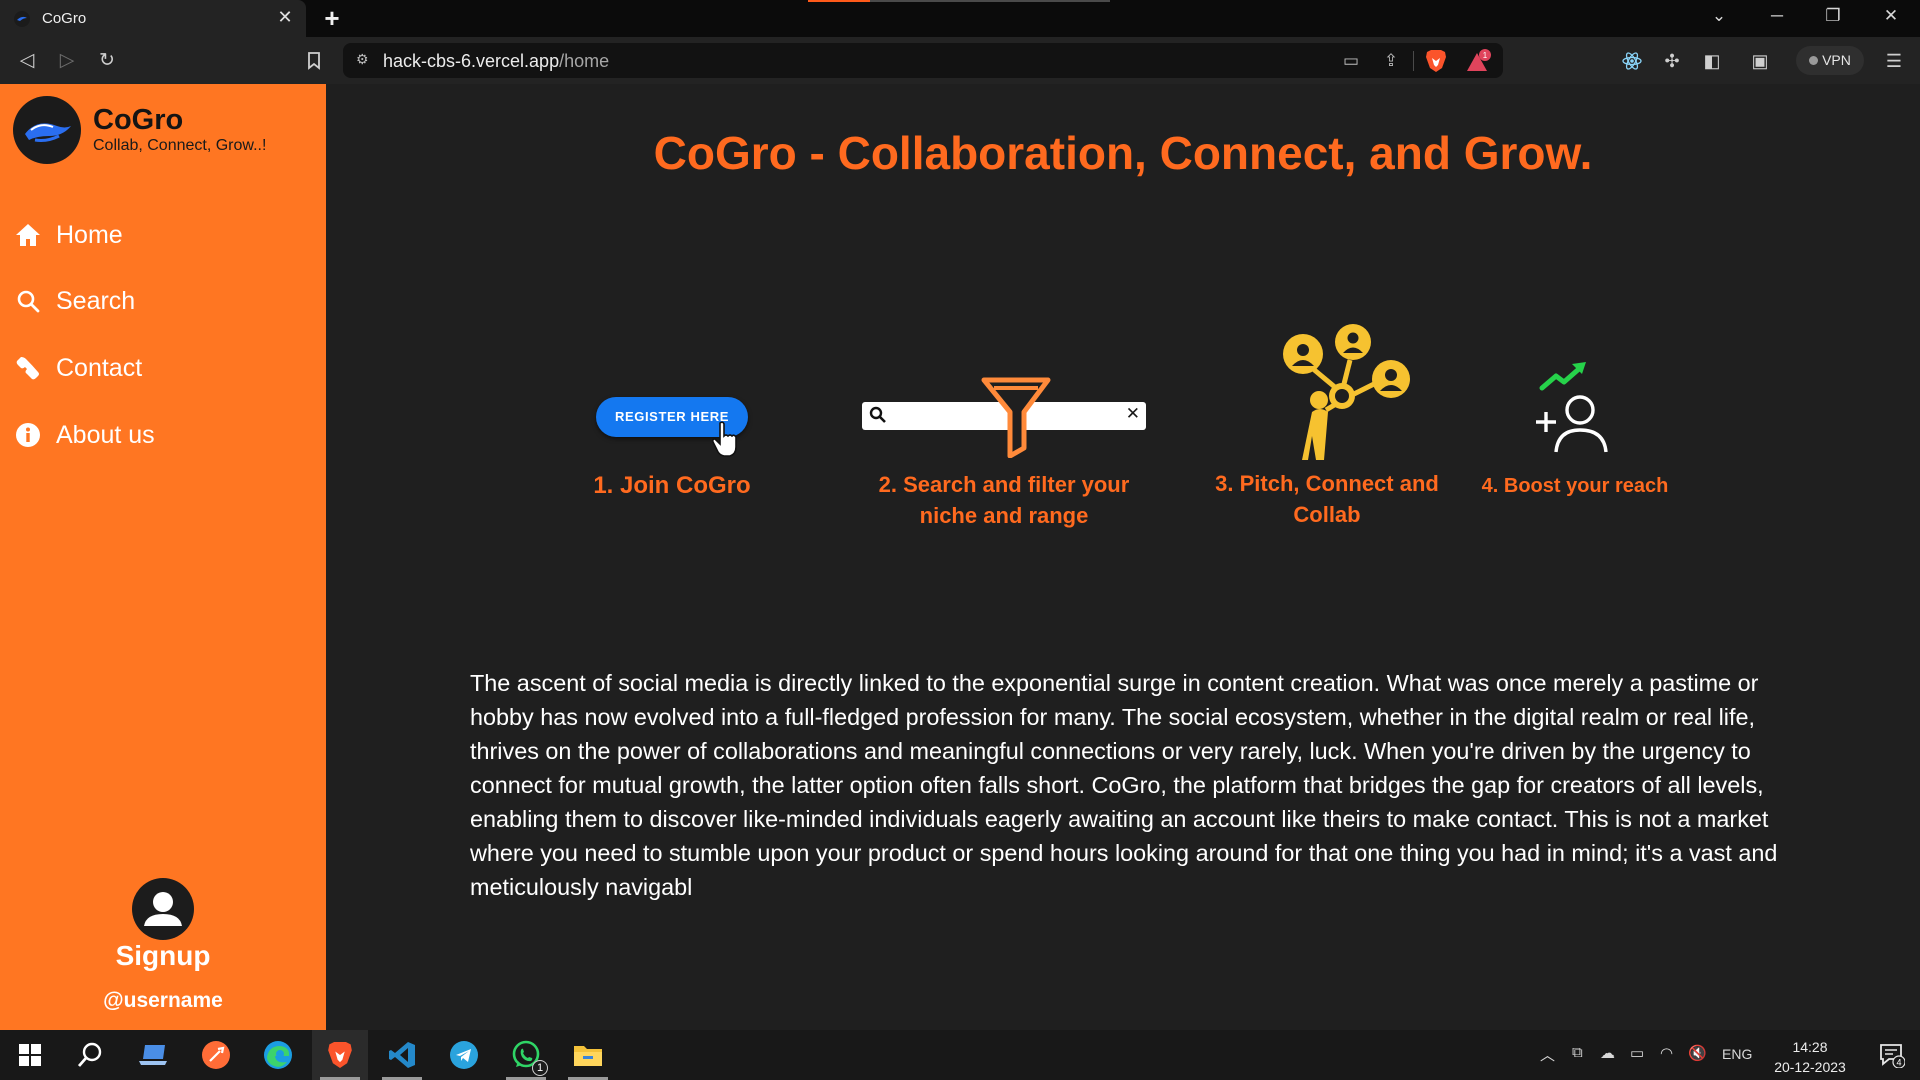  Describe the element at coordinates (1898, 1063) in the screenshot. I see `svg-text: 4` at that location.